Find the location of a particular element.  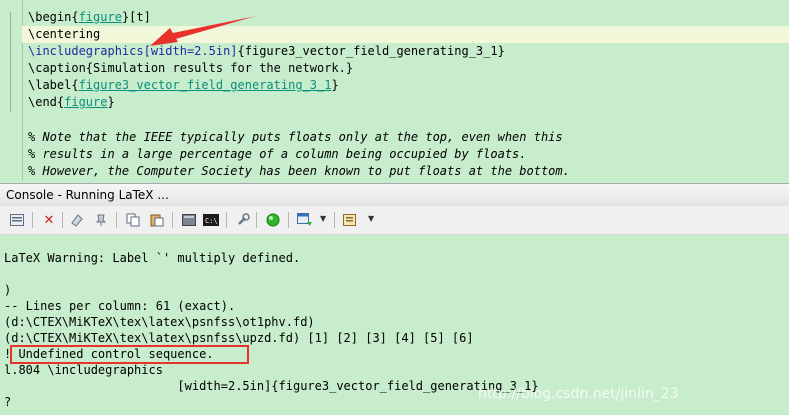

open-console-icon is located at coordinates (305, 220).